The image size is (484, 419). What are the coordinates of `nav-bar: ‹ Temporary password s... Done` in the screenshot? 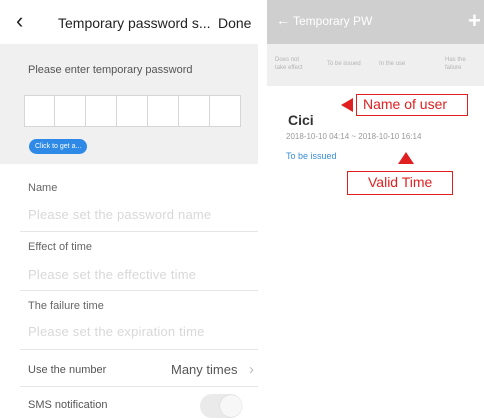 It's located at (129, 22).